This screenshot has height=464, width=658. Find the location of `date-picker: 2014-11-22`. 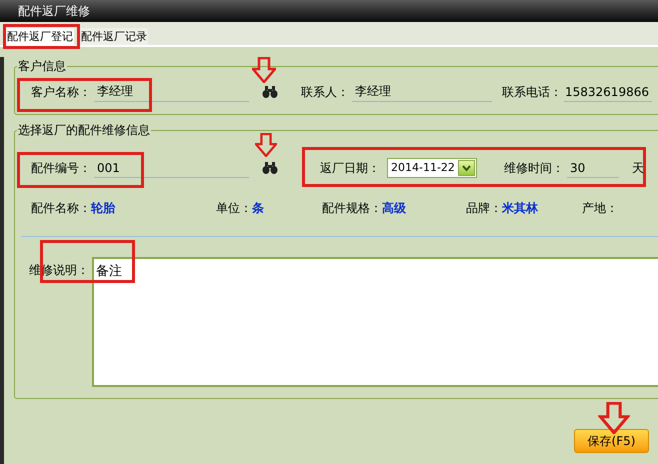

date-picker: 2014-11-22 is located at coordinates (432, 168).